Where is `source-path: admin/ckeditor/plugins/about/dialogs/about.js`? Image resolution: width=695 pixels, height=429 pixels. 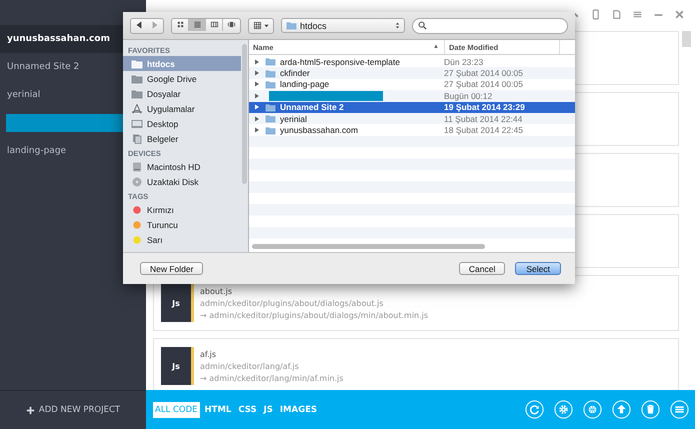 source-path: admin/ckeditor/plugins/about/dialogs/about.js is located at coordinates (292, 303).